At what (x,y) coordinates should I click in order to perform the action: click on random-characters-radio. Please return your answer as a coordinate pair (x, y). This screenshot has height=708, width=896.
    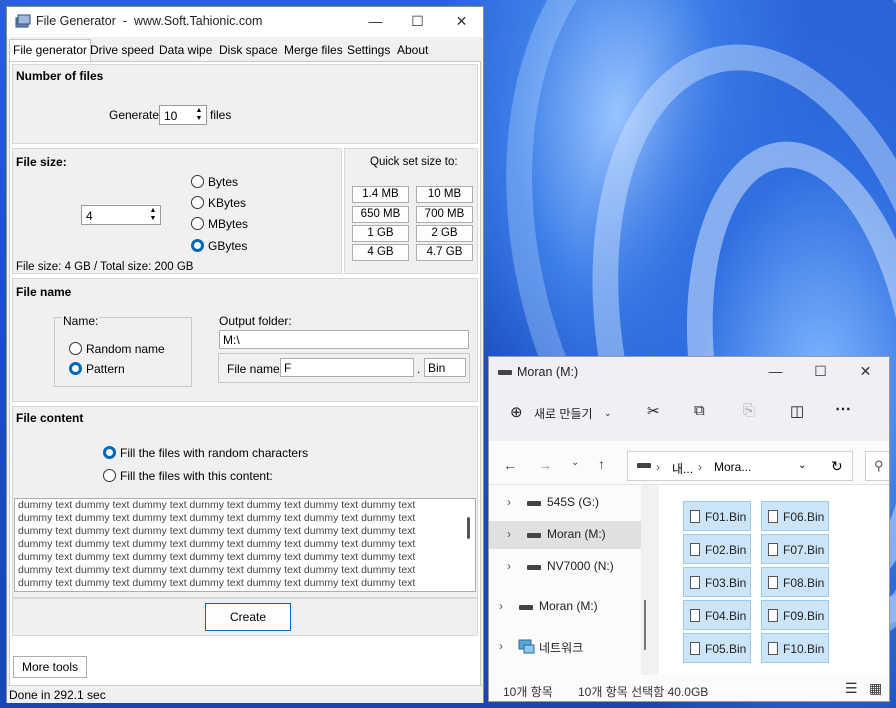
    Looking at the image, I should click on (109, 452).